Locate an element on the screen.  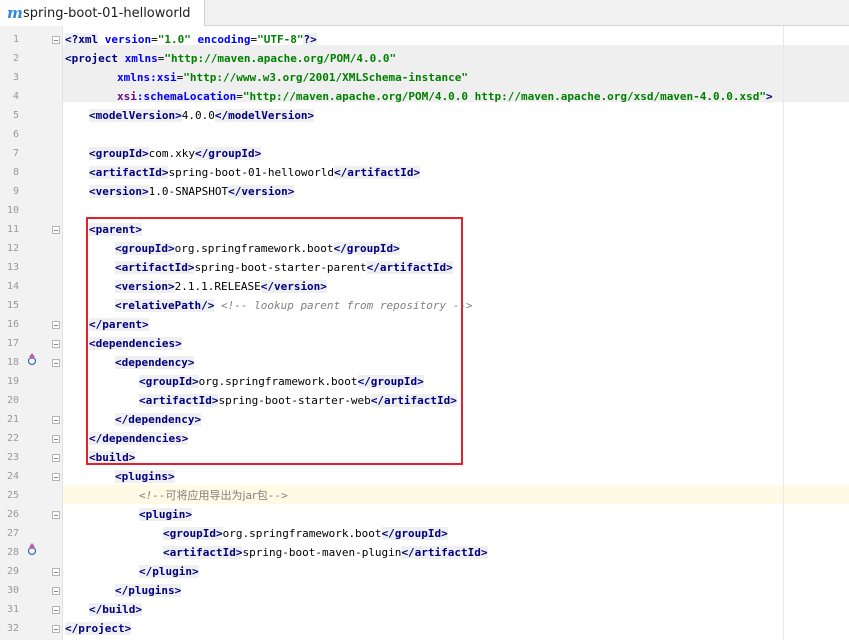
code-line-32: </project> is located at coordinates (98, 628).